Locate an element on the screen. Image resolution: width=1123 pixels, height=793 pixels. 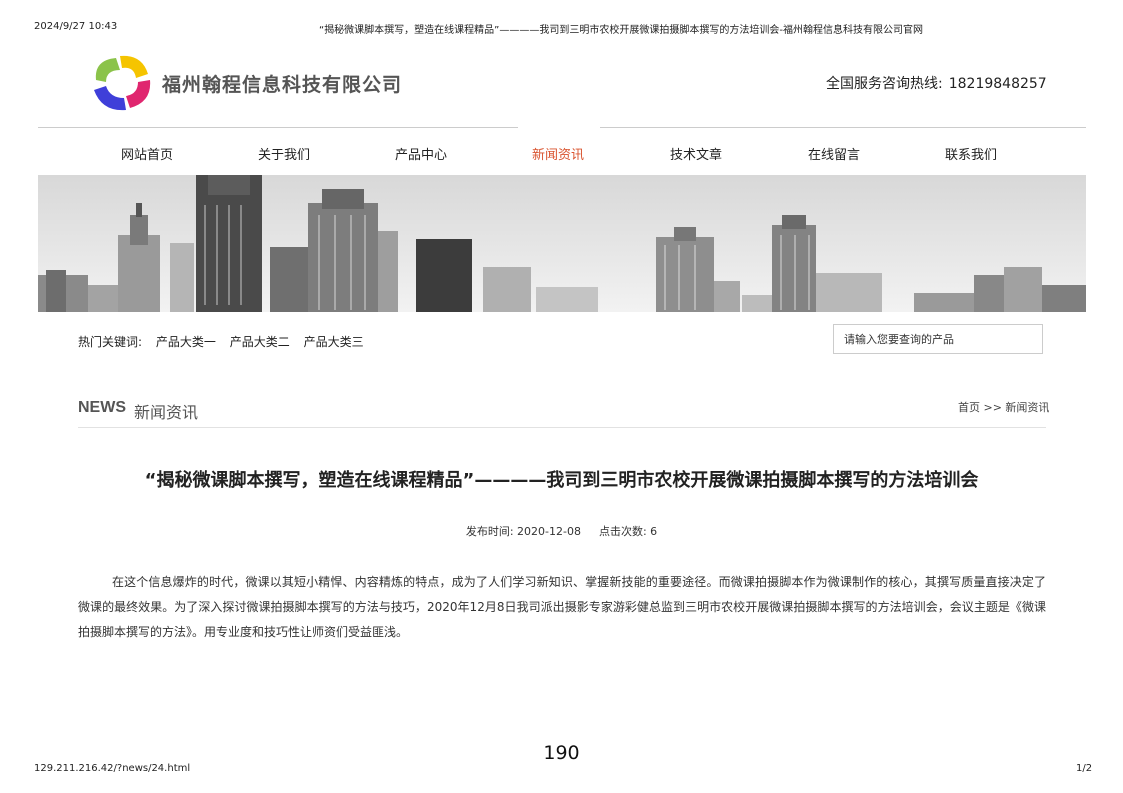
nav-item-articles: 技术文章 is located at coordinates (696, 153).